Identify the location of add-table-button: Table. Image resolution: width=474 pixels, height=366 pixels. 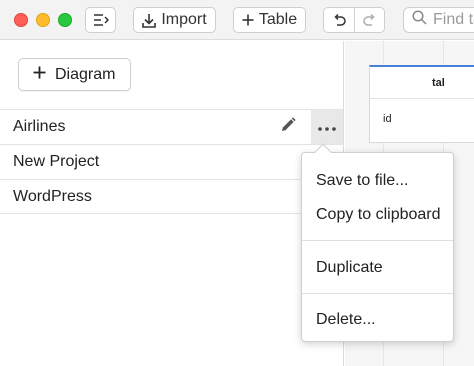
(269, 20).